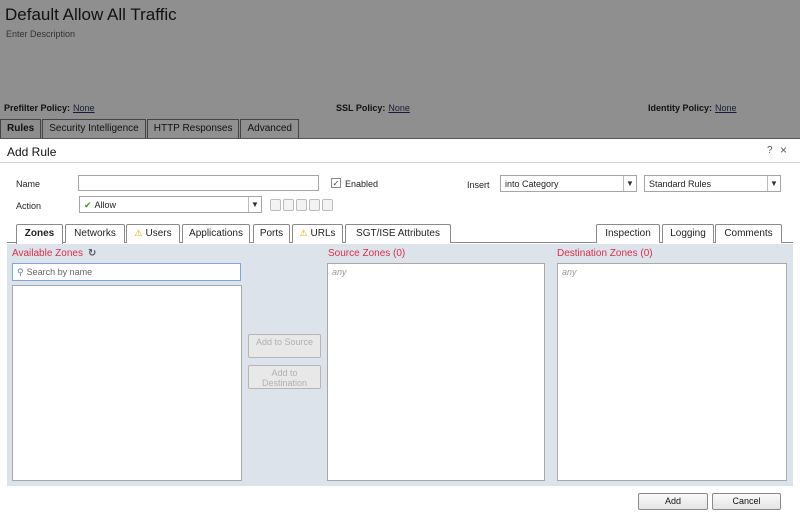 This screenshot has width=800, height=515. I want to click on tab-inspection: Inspection, so click(628, 233).